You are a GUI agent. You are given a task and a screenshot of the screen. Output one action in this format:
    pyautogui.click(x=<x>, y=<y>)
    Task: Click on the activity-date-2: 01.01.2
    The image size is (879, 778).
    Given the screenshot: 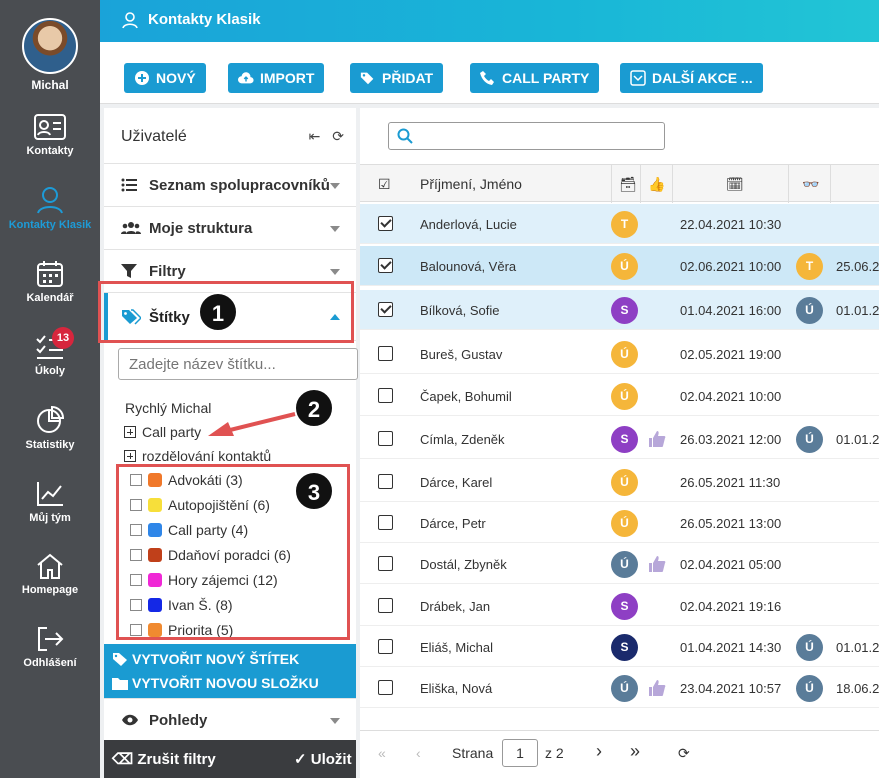 What is the action you would take?
    pyautogui.click(x=857, y=439)
    